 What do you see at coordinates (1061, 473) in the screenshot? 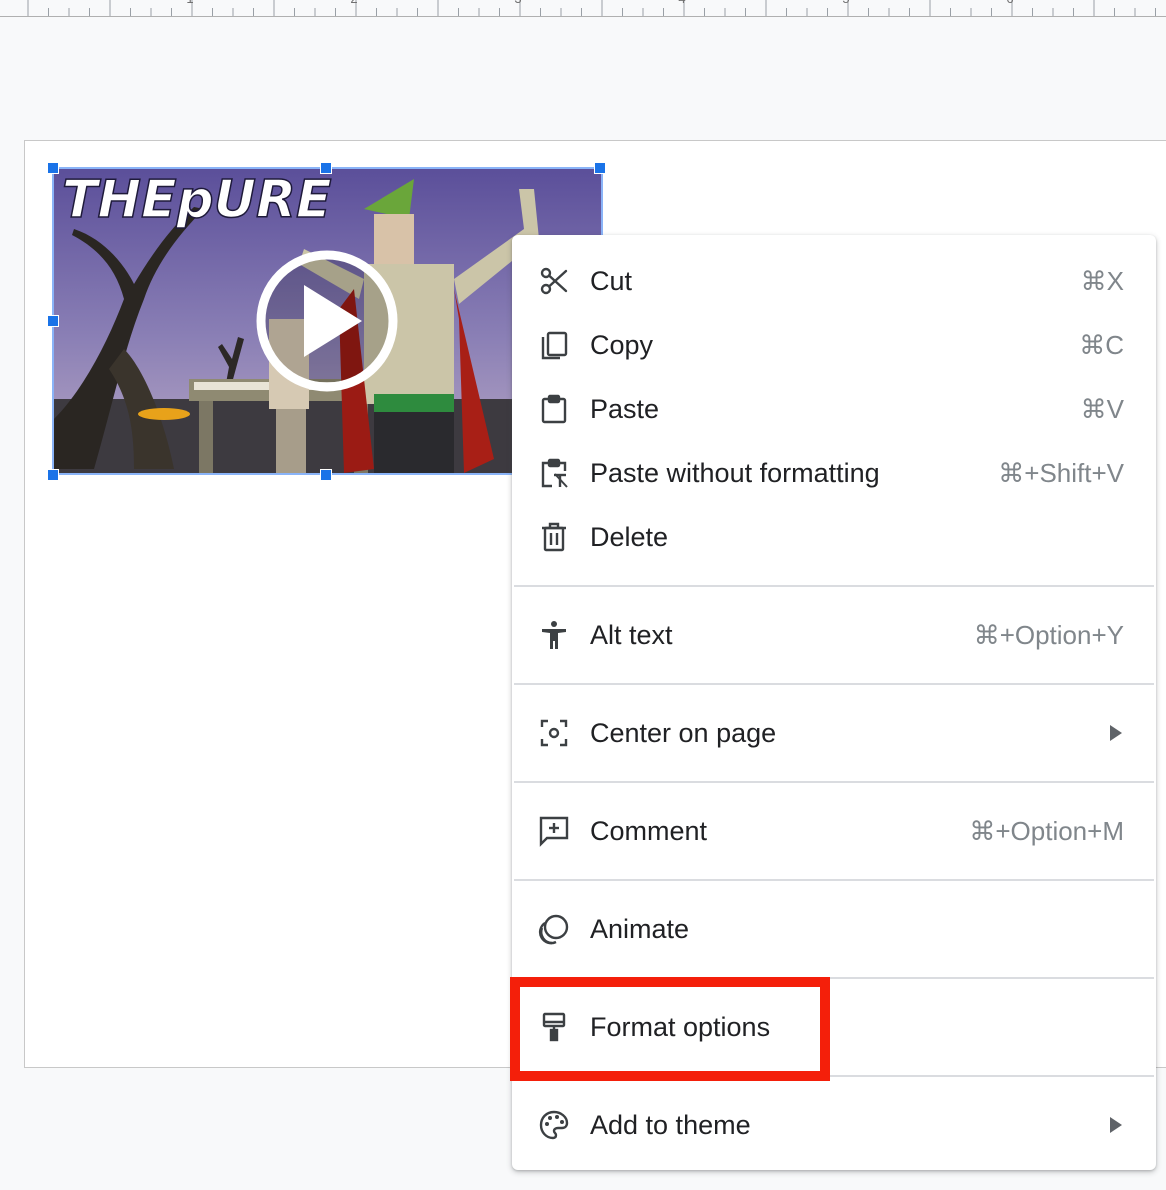
I see `menu-item-shortcut: ⌘+Shift+V` at bounding box center [1061, 473].